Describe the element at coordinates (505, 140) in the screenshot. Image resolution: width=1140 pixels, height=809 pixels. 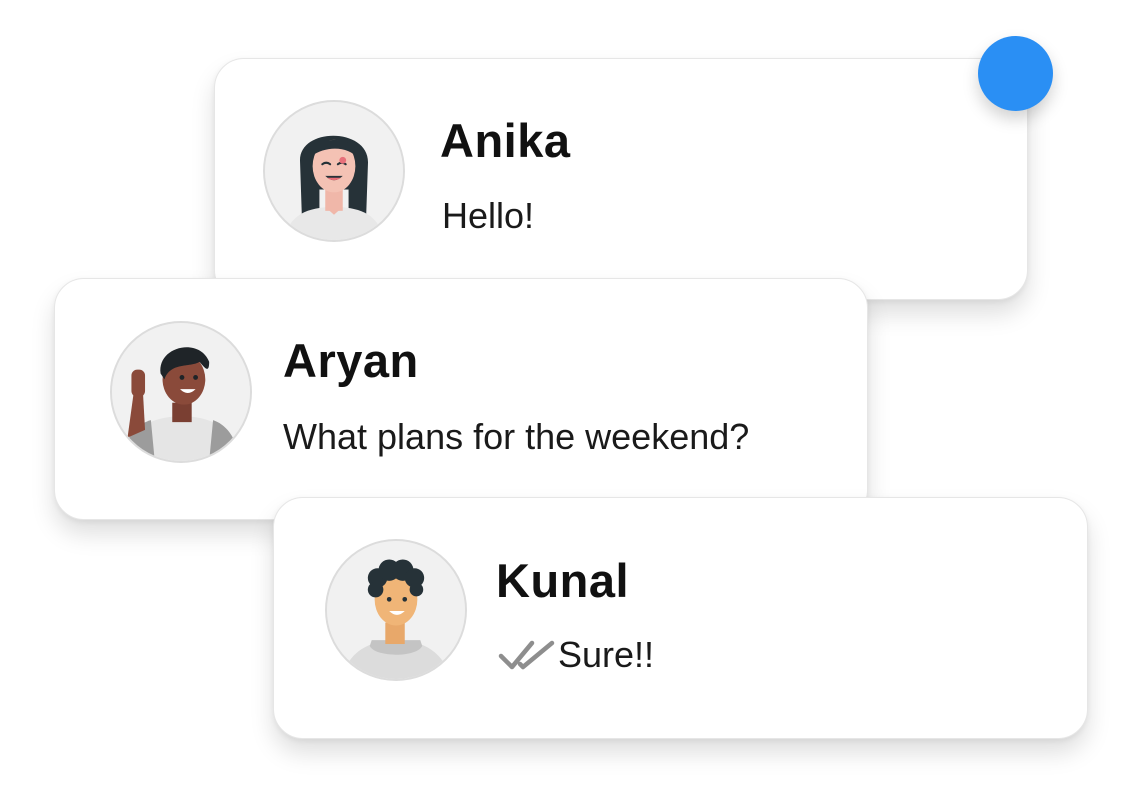
I see `sender-name: Anika` at that location.